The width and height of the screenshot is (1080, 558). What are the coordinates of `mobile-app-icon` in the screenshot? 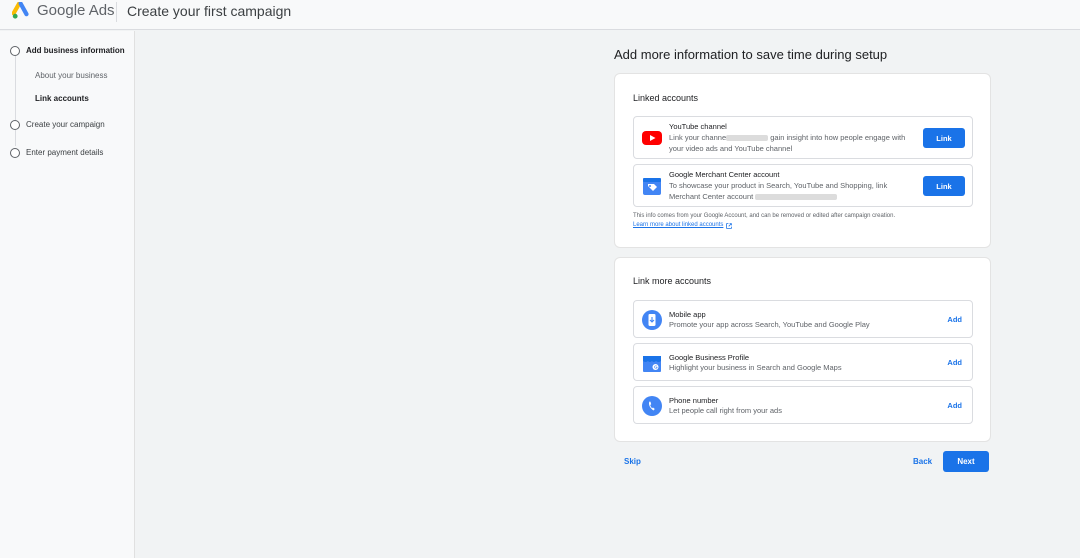 It's located at (652, 320).